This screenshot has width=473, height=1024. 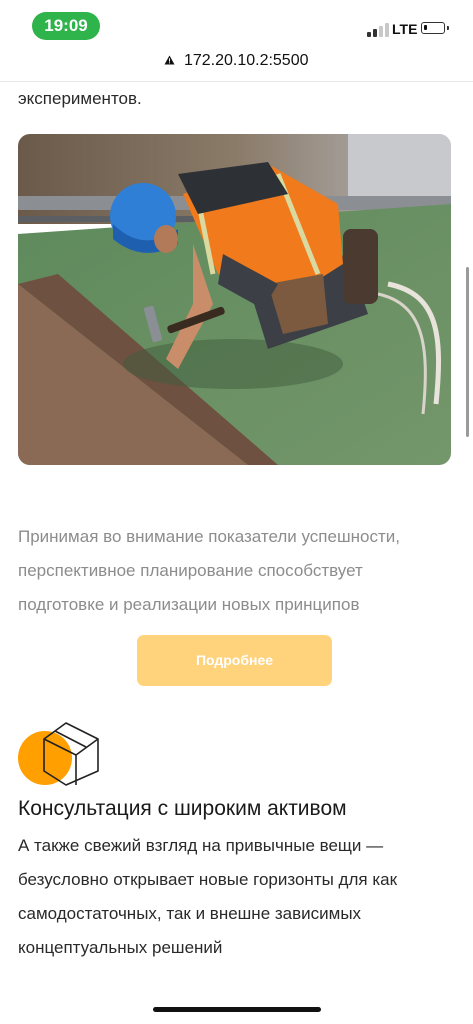 What do you see at coordinates (378, 30) in the screenshot?
I see `signal-icon` at bounding box center [378, 30].